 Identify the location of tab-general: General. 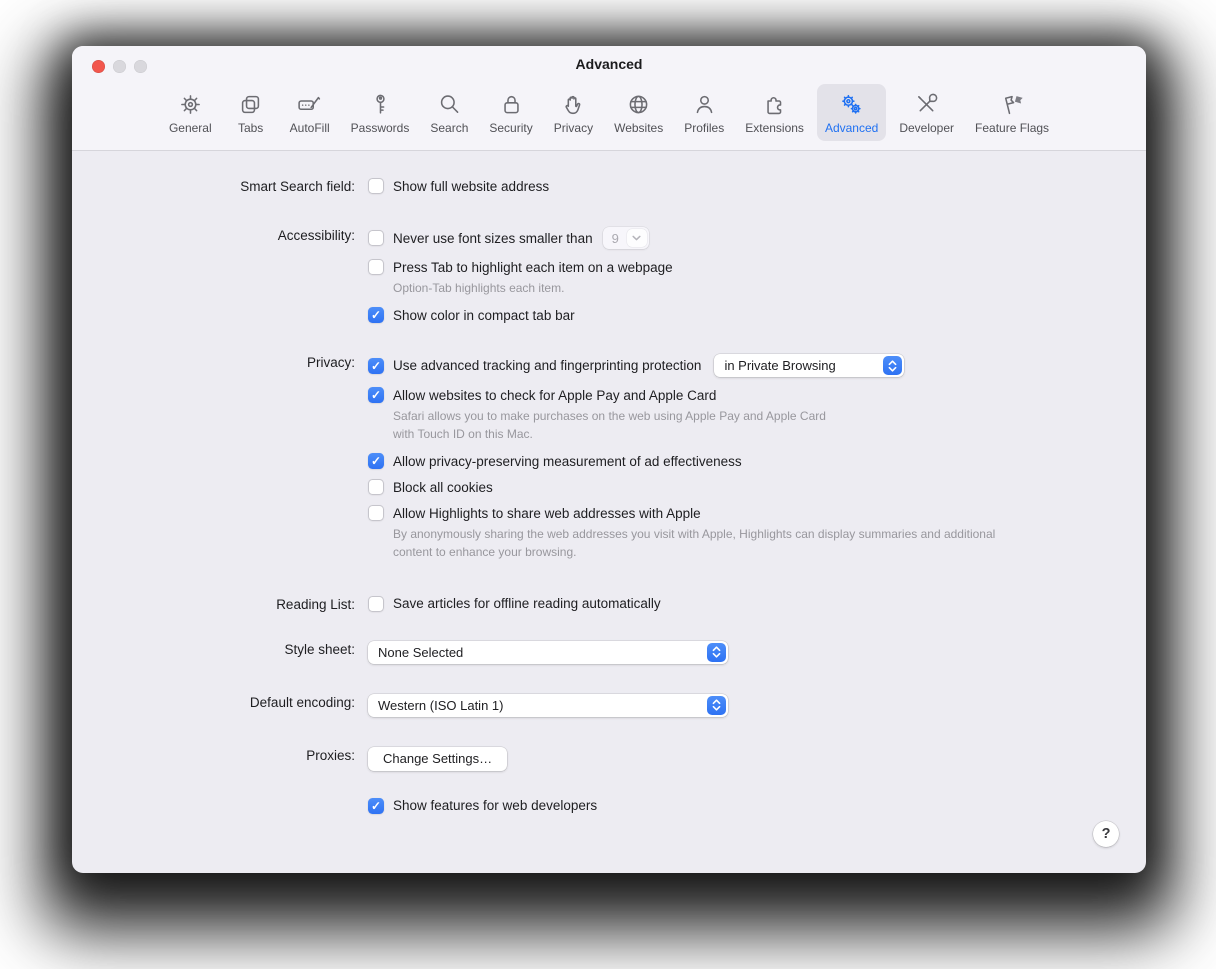
(190, 112).